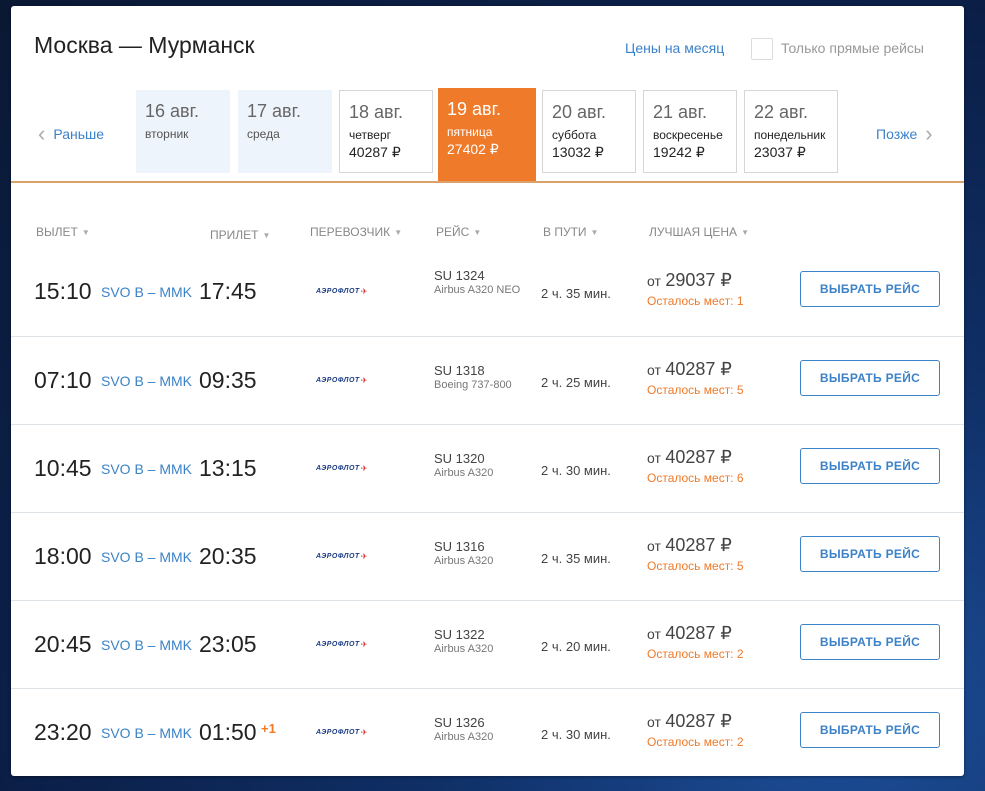 The image size is (985, 791). I want to click on sort-flight: РЕЙС ▼, so click(458, 232).